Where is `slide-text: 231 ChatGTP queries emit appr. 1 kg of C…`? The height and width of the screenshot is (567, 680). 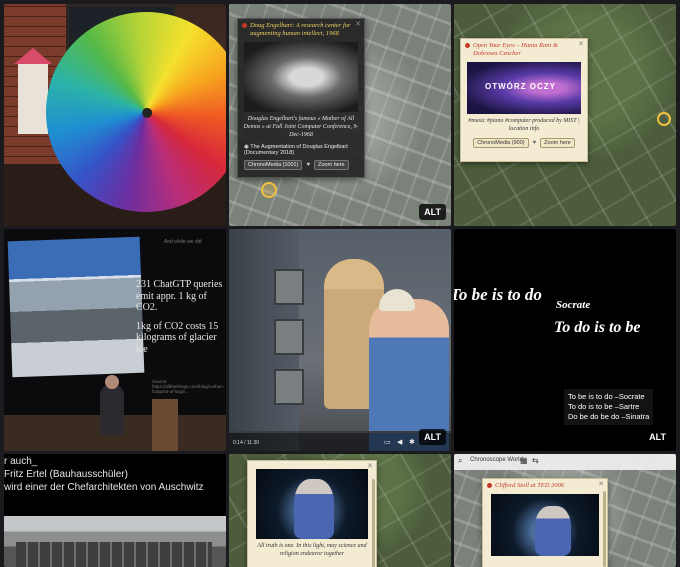
slide-text: 231 ChatGTP queries emit appr. 1 kg of C… is located at coordinates (180, 320).